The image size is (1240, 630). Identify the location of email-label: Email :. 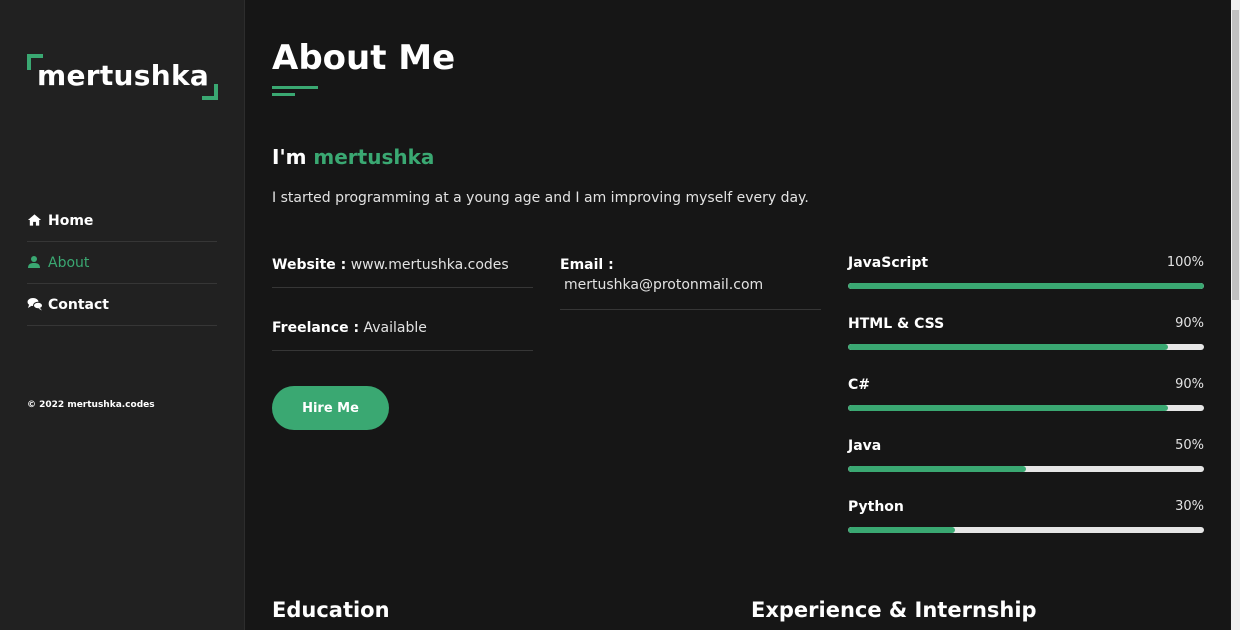
(587, 265).